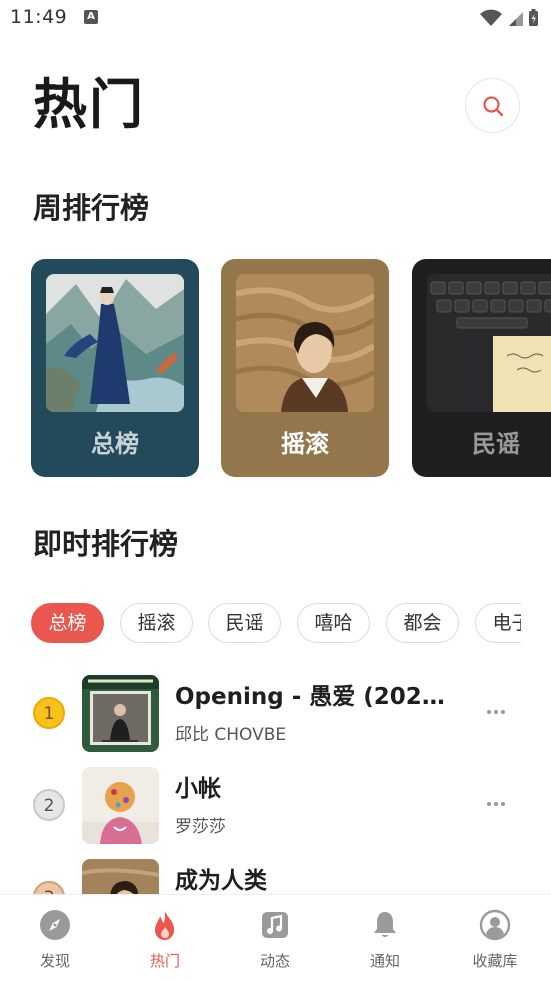 This screenshot has height=981, width=551. Describe the element at coordinates (156, 623) in the screenshot. I see `chip-rock: 摇滚` at that location.